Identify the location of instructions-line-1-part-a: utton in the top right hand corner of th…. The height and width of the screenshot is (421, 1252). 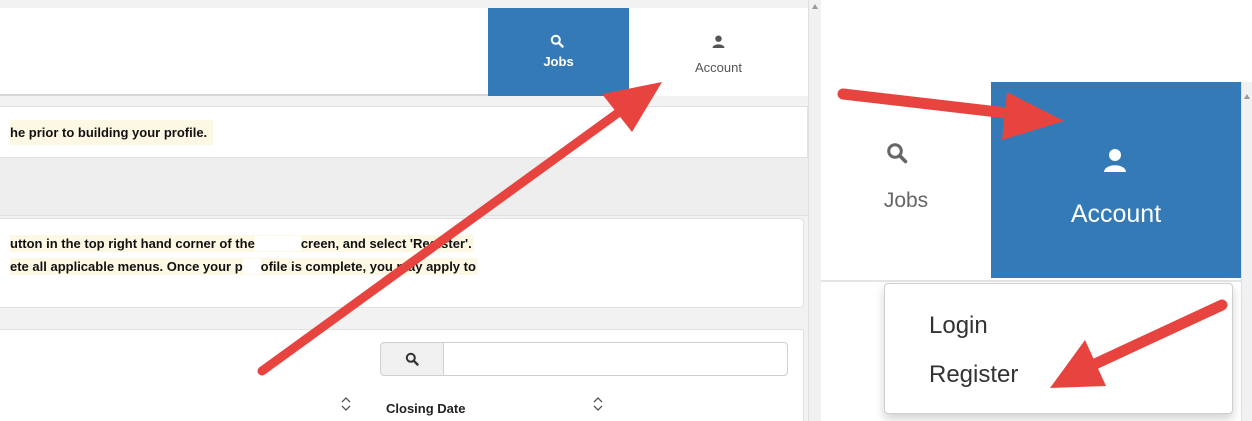
(132, 243).